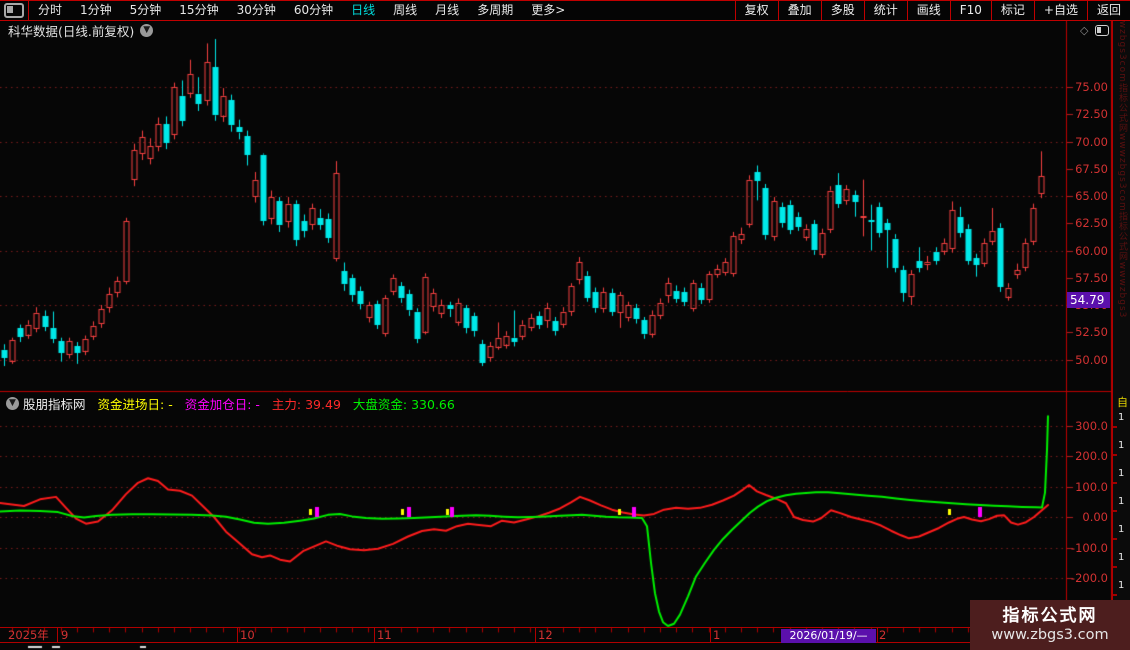 This screenshot has width=1130, height=650. What do you see at coordinates (1102, 30) in the screenshot?
I see `maximize-panel-icon` at bounding box center [1102, 30].